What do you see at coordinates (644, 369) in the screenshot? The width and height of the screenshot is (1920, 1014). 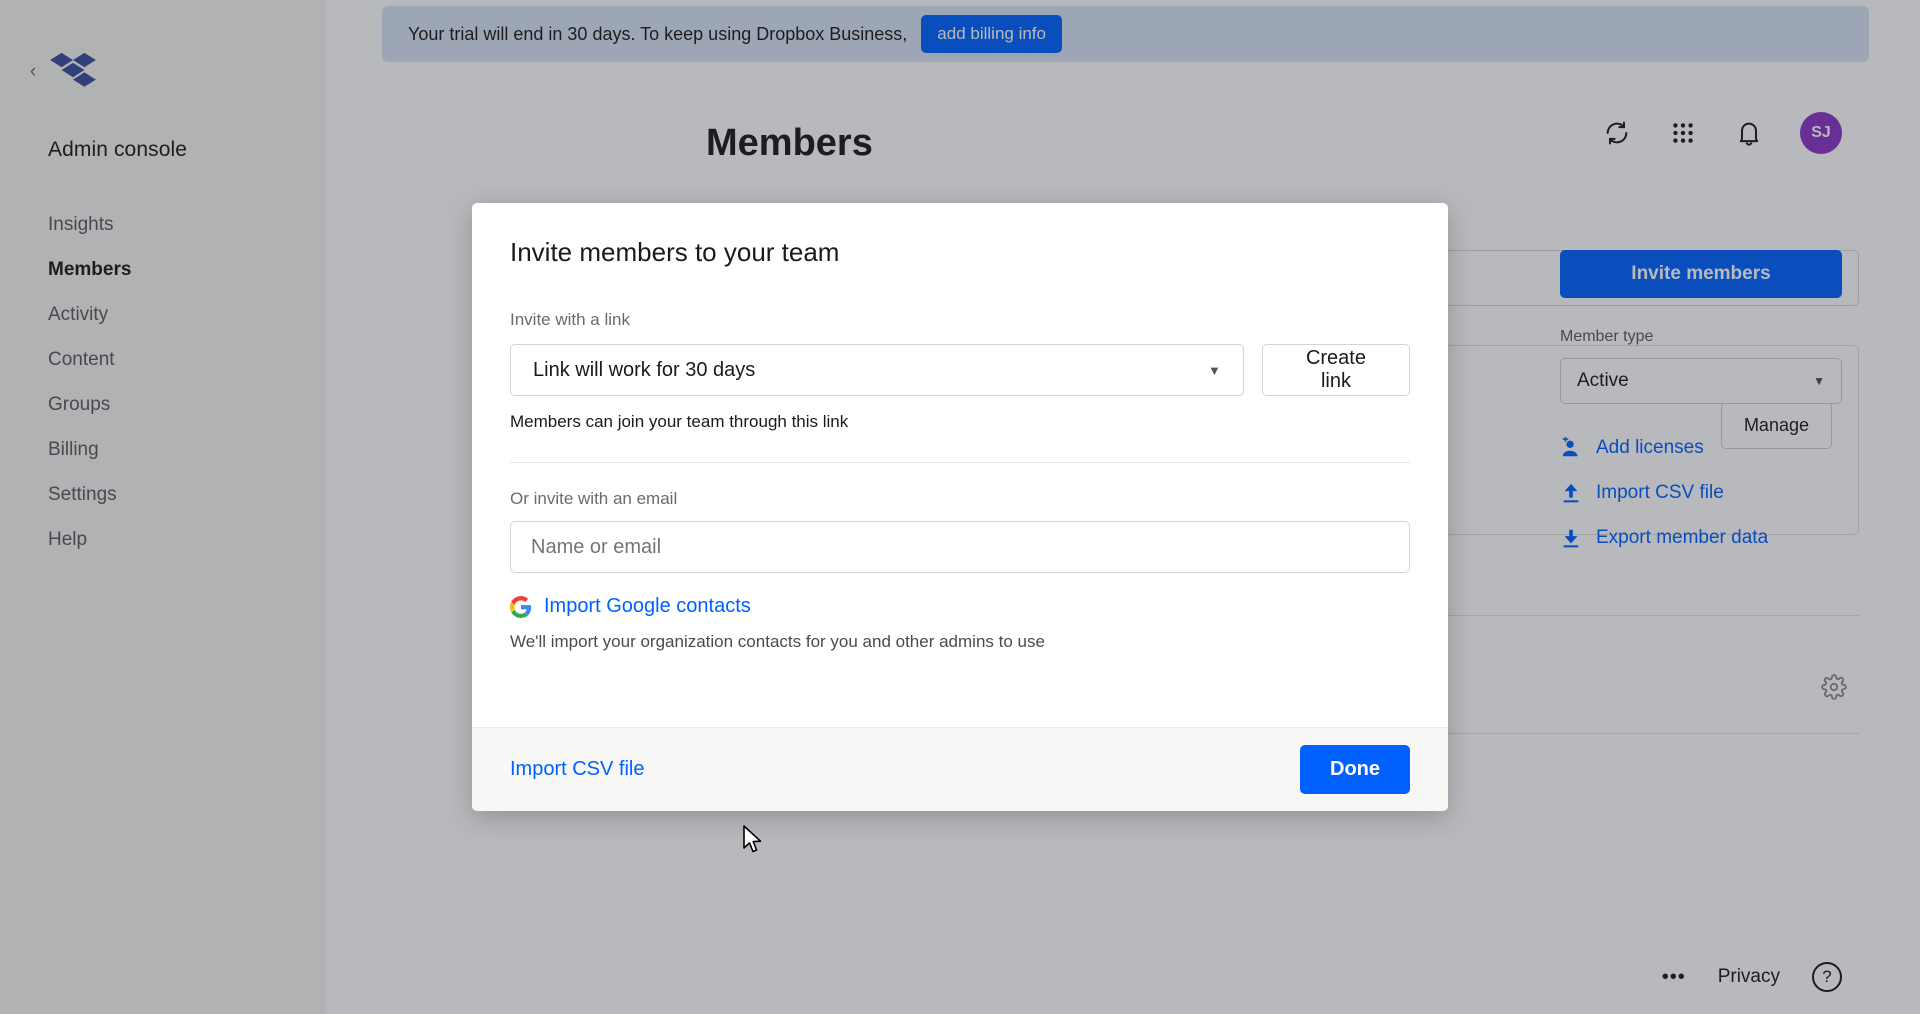 I see `link-duration-value: Link will work for 30 days` at bounding box center [644, 369].